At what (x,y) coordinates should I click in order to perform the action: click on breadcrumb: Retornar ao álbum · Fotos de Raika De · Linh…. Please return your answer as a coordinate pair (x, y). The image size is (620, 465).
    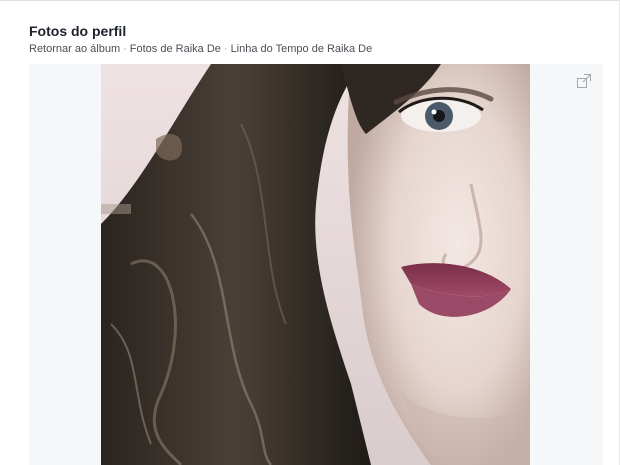
    Looking at the image, I should click on (200, 49).